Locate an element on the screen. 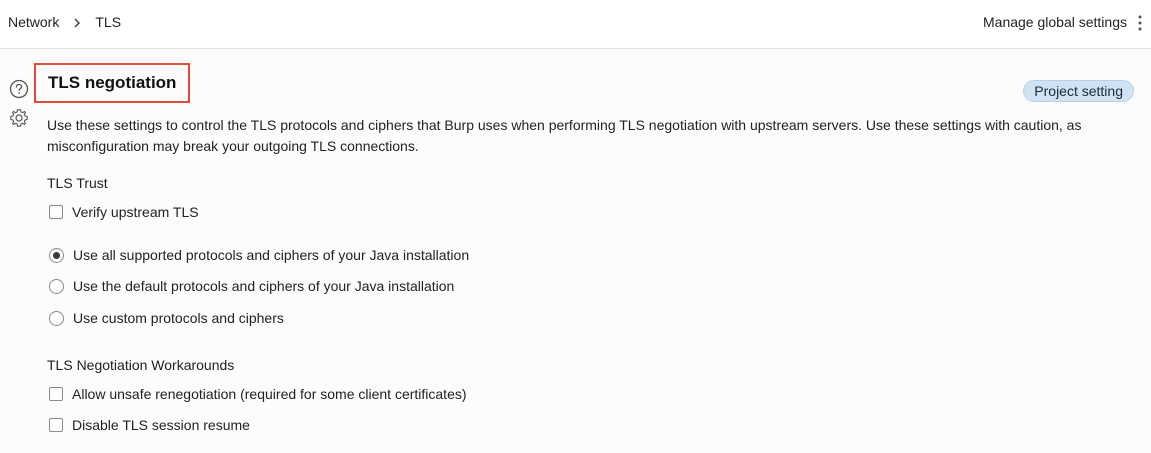 This screenshot has width=1151, height=453. protocol-option-custom: Use custom protocols and ciphers is located at coordinates (166, 318).